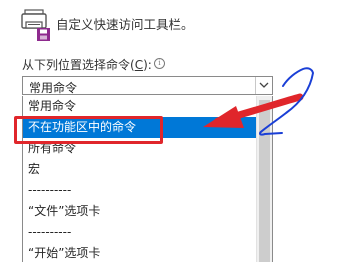 The image size is (348, 262). Describe the element at coordinates (263, 85) in the screenshot. I see `chevron-down-icon` at that location.